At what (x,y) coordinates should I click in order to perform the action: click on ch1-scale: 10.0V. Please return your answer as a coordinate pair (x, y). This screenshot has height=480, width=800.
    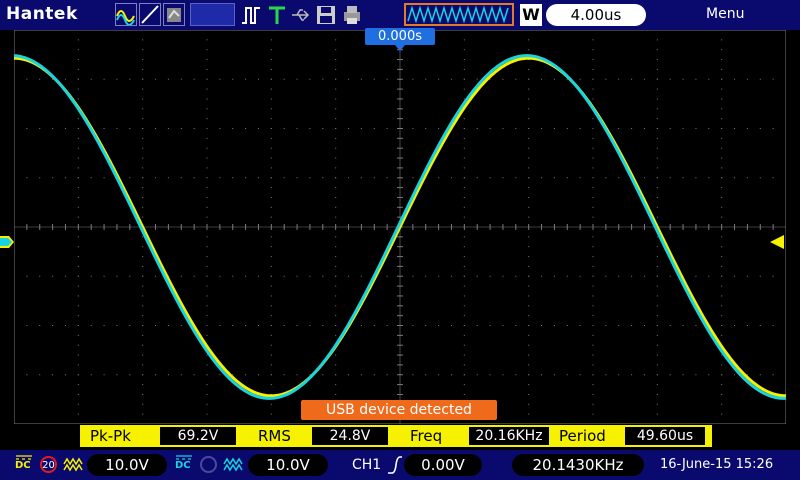
    Looking at the image, I should click on (127, 465).